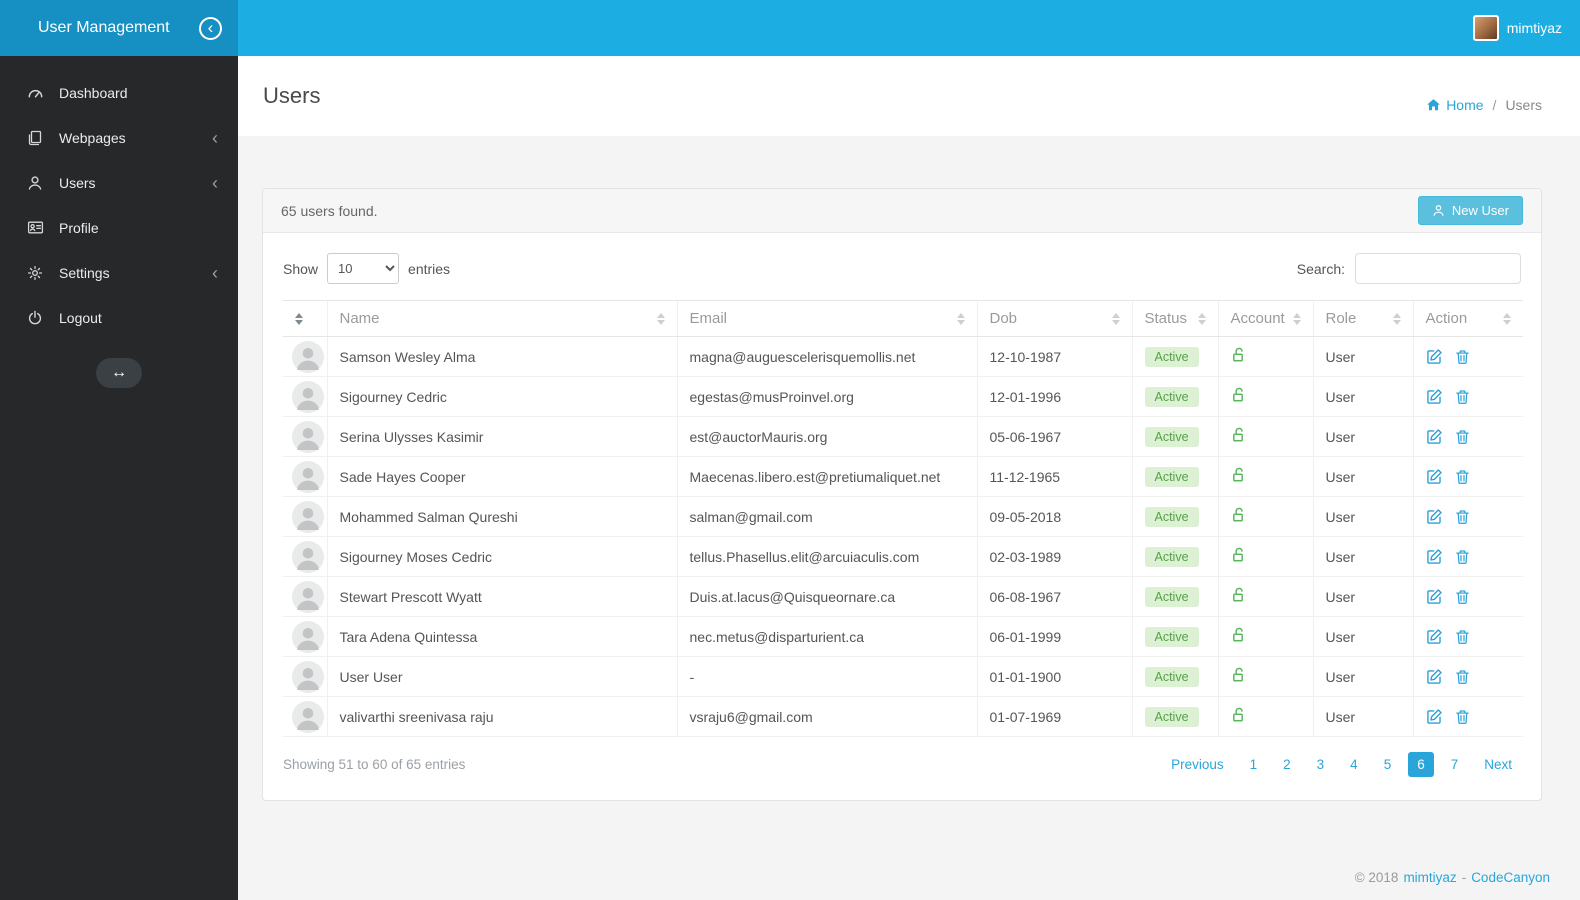 This screenshot has height=900, width=1580. Describe the element at coordinates (79, 227) in the screenshot. I see `sidebar-item-label: Profile` at that location.